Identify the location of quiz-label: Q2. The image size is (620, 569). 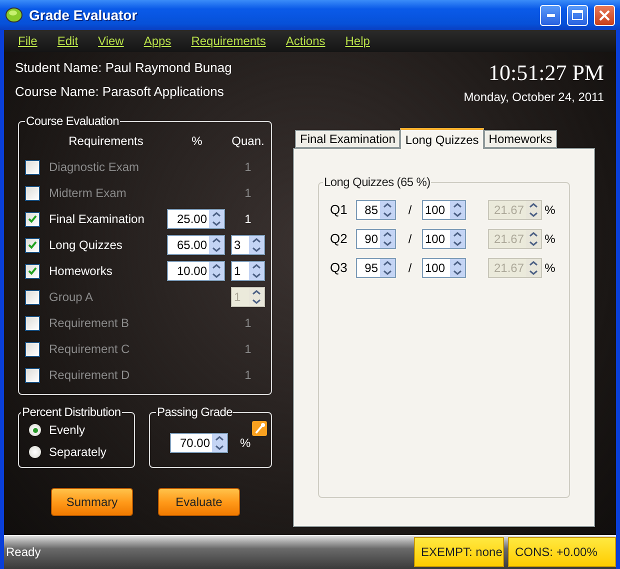
(339, 238).